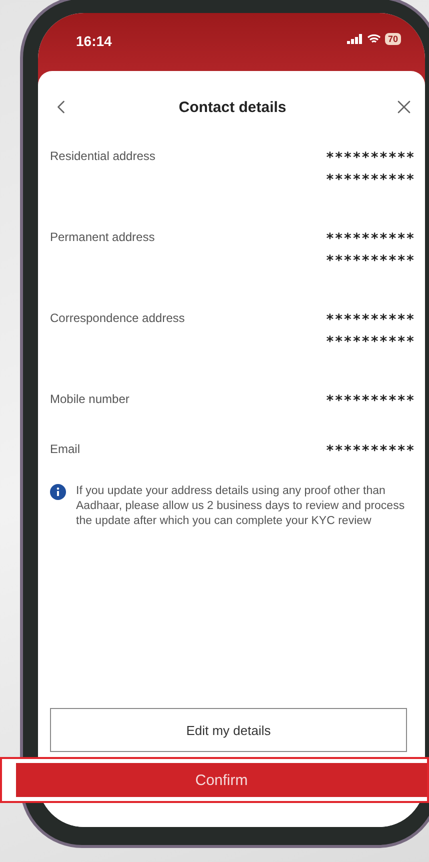 The image size is (429, 862). What do you see at coordinates (221, 780) in the screenshot?
I see `confirm-button: Confirm` at bounding box center [221, 780].